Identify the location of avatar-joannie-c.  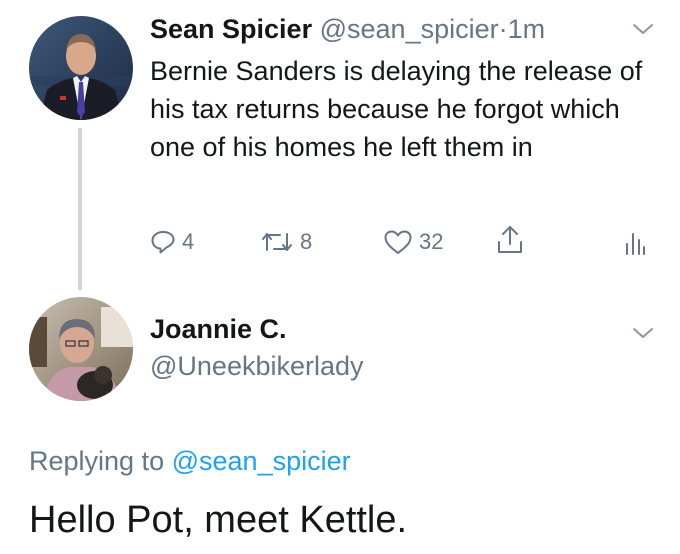
(81, 349).